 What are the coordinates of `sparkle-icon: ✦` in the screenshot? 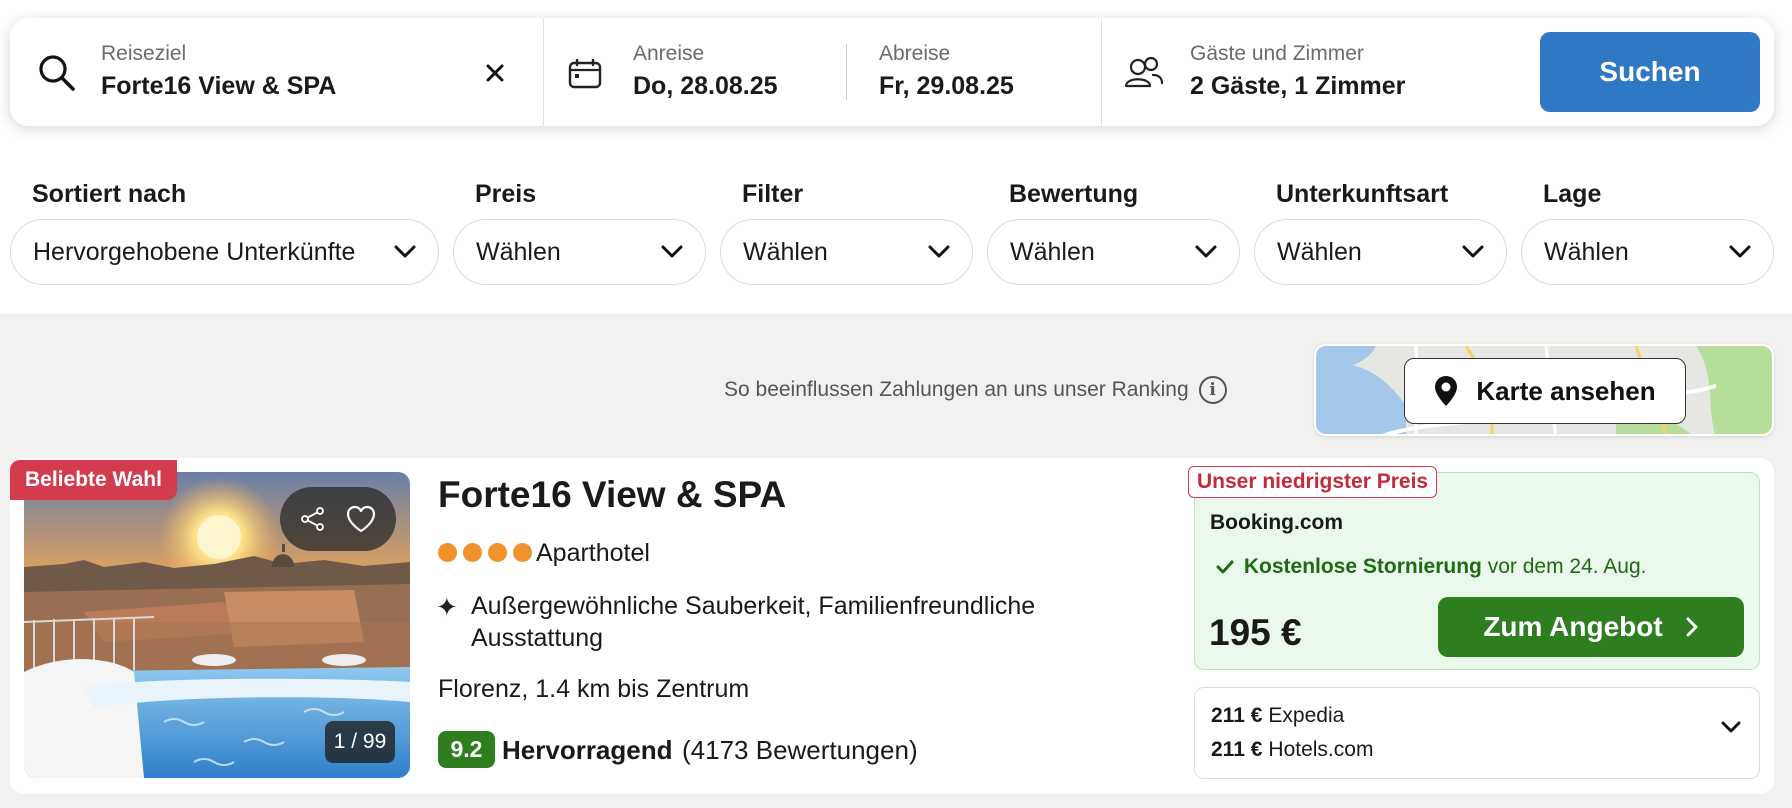 It's located at (447, 607).